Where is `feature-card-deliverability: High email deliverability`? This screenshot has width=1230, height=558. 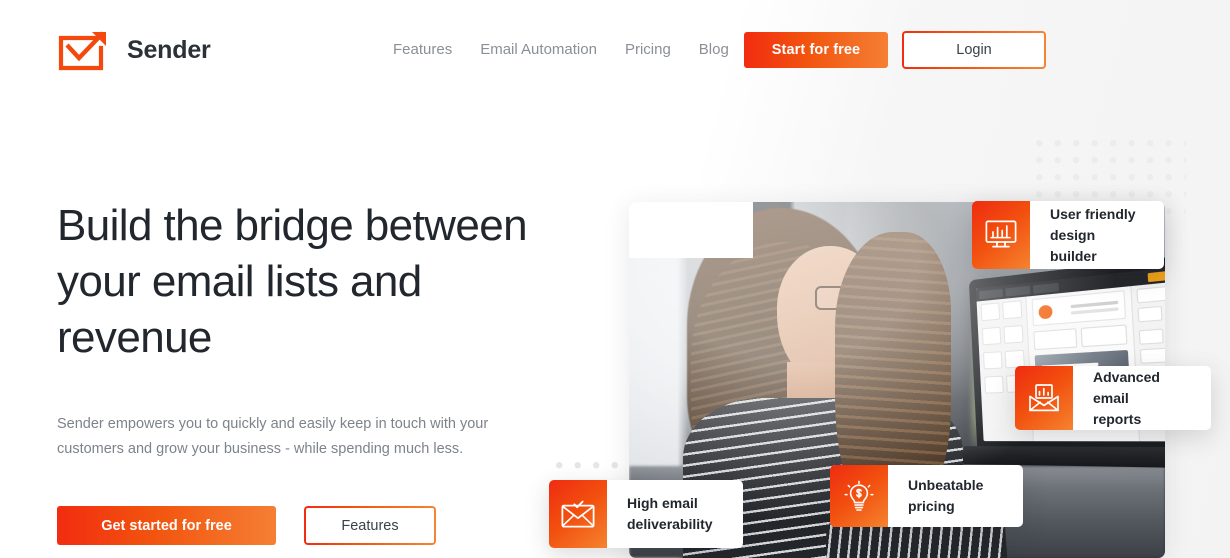
feature-card-deliverability: High email deliverability is located at coordinates (646, 514).